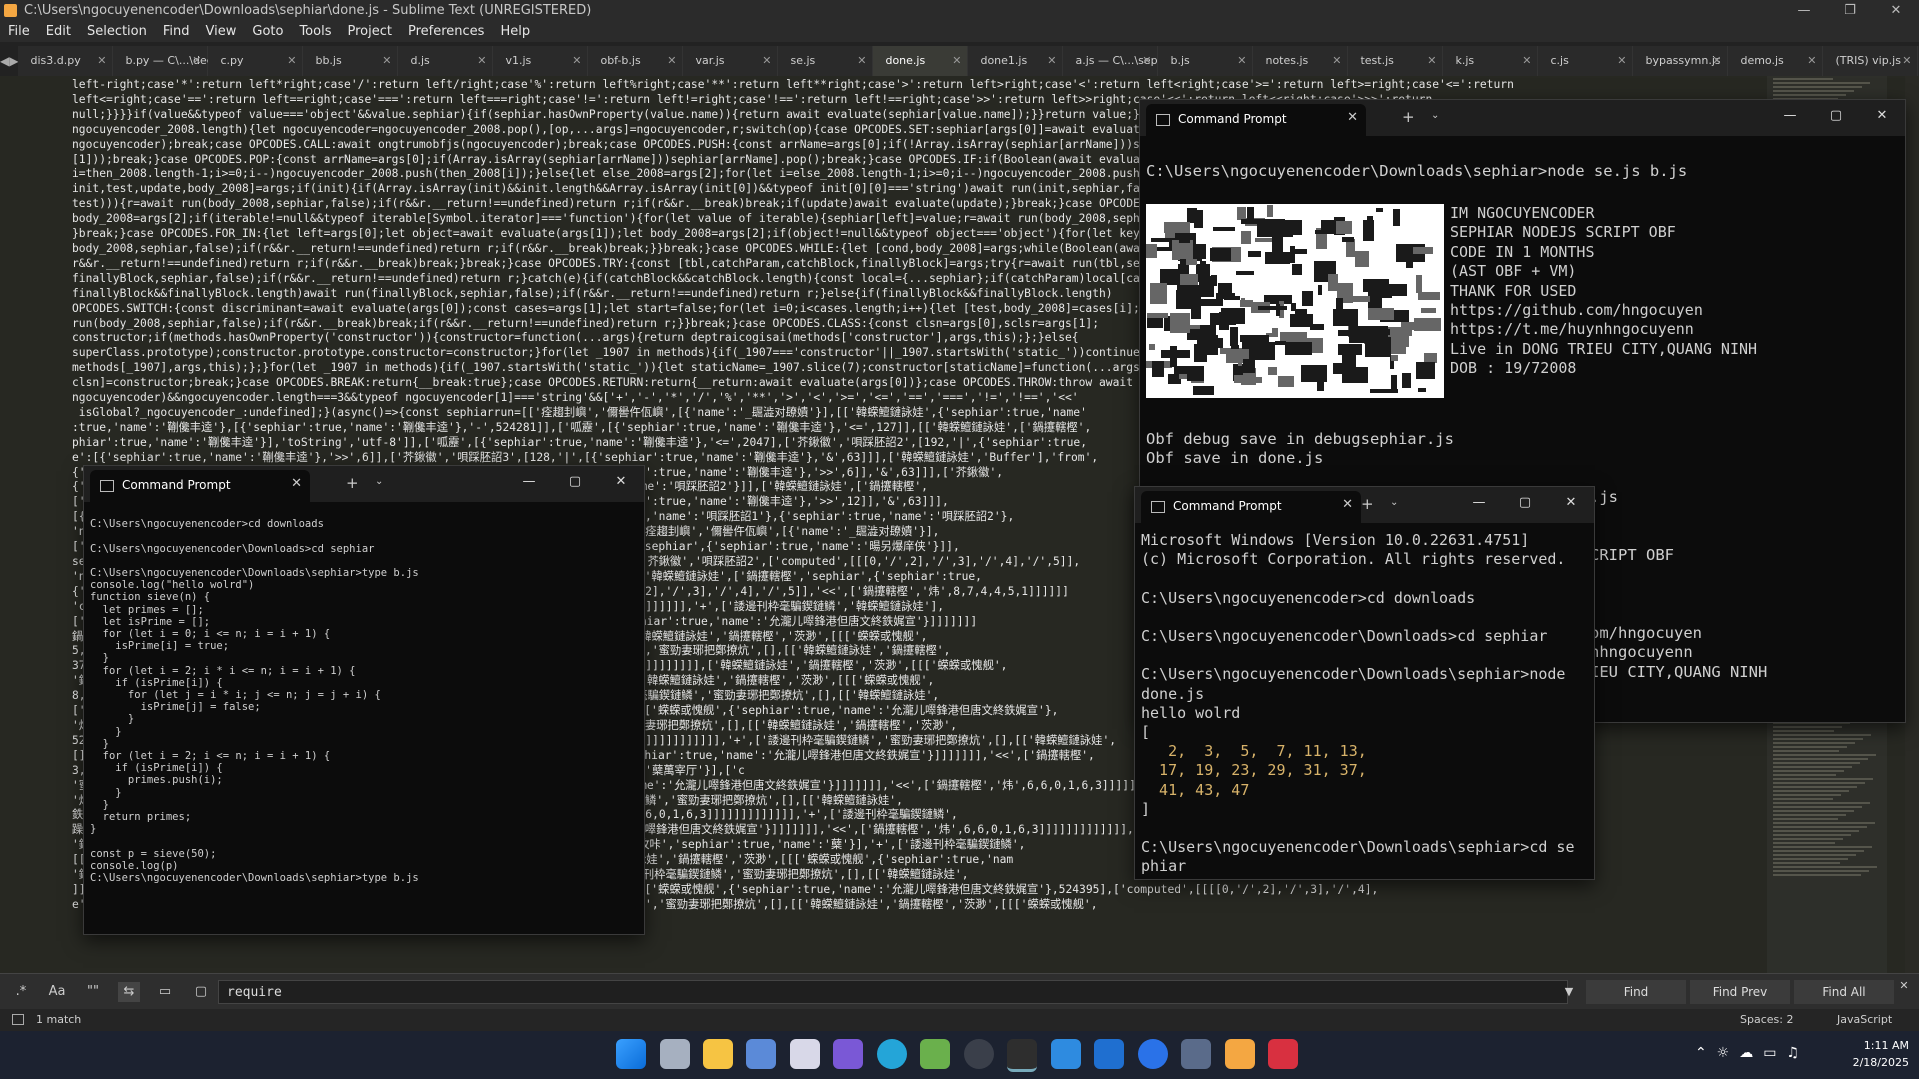 Image resolution: width=1919 pixels, height=1079 pixels. What do you see at coordinates (826, 61) in the screenshot?
I see `tab-8: se.js ✕` at bounding box center [826, 61].